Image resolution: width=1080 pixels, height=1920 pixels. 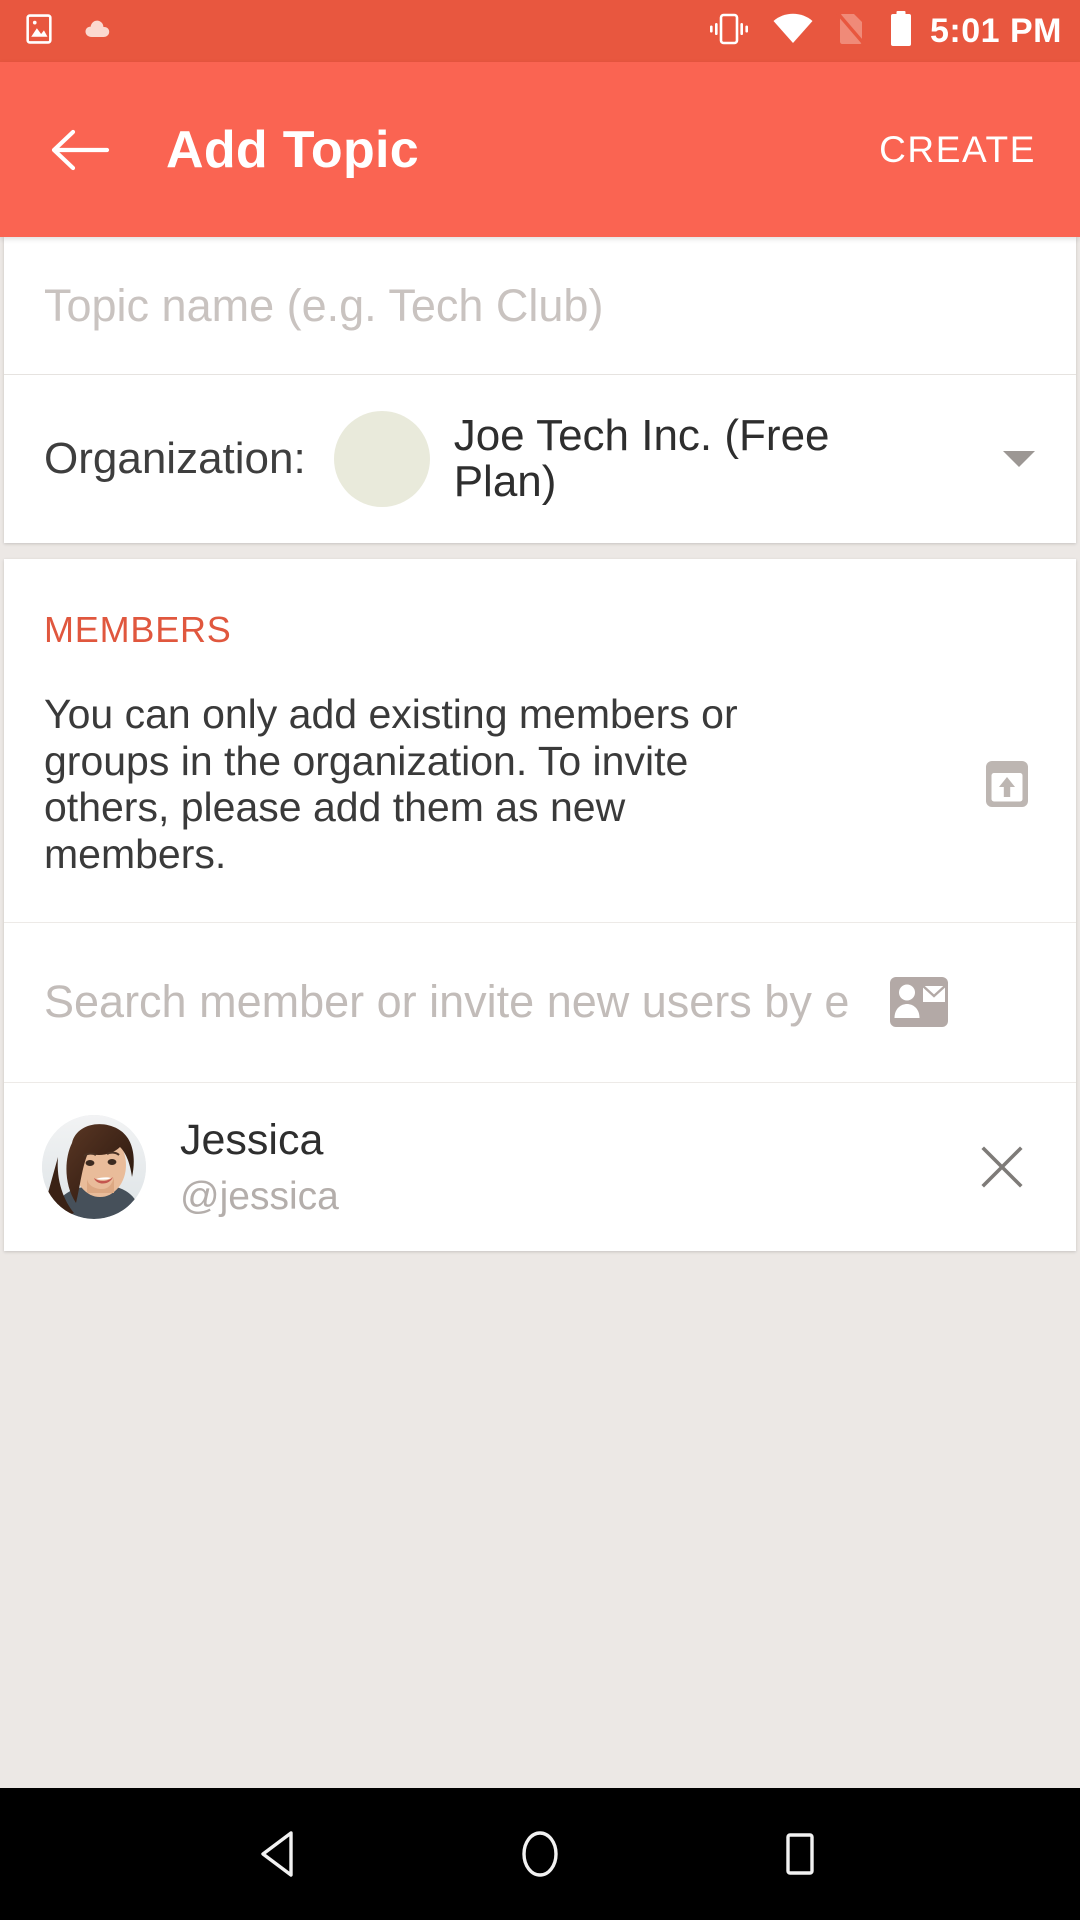 I want to click on member-search-input, so click(x=540, y=1002).